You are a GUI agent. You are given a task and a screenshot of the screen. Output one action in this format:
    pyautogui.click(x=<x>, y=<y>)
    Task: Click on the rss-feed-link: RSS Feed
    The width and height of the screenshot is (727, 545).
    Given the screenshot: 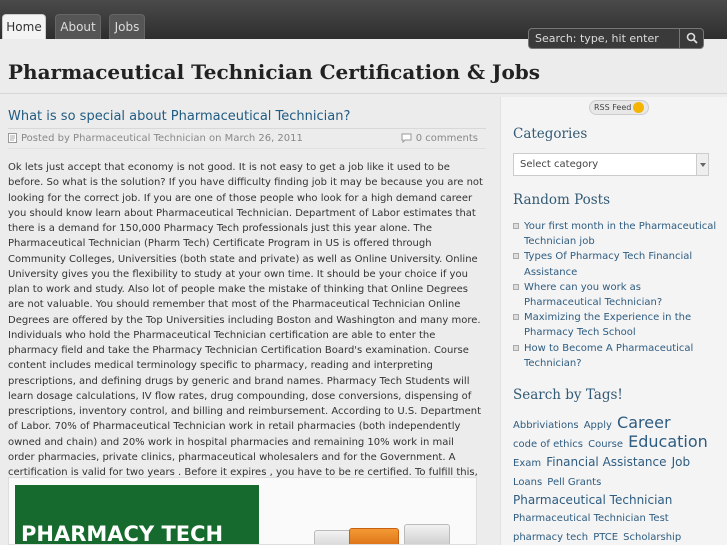 What is the action you would take?
    pyautogui.click(x=619, y=107)
    